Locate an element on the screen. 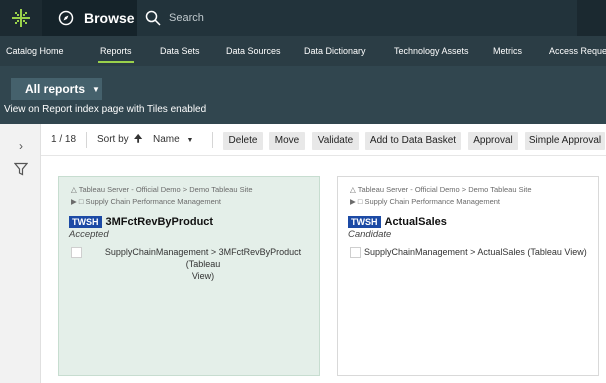 The image size is (606, 383). compass-icon is located at coordinates (66, 18).